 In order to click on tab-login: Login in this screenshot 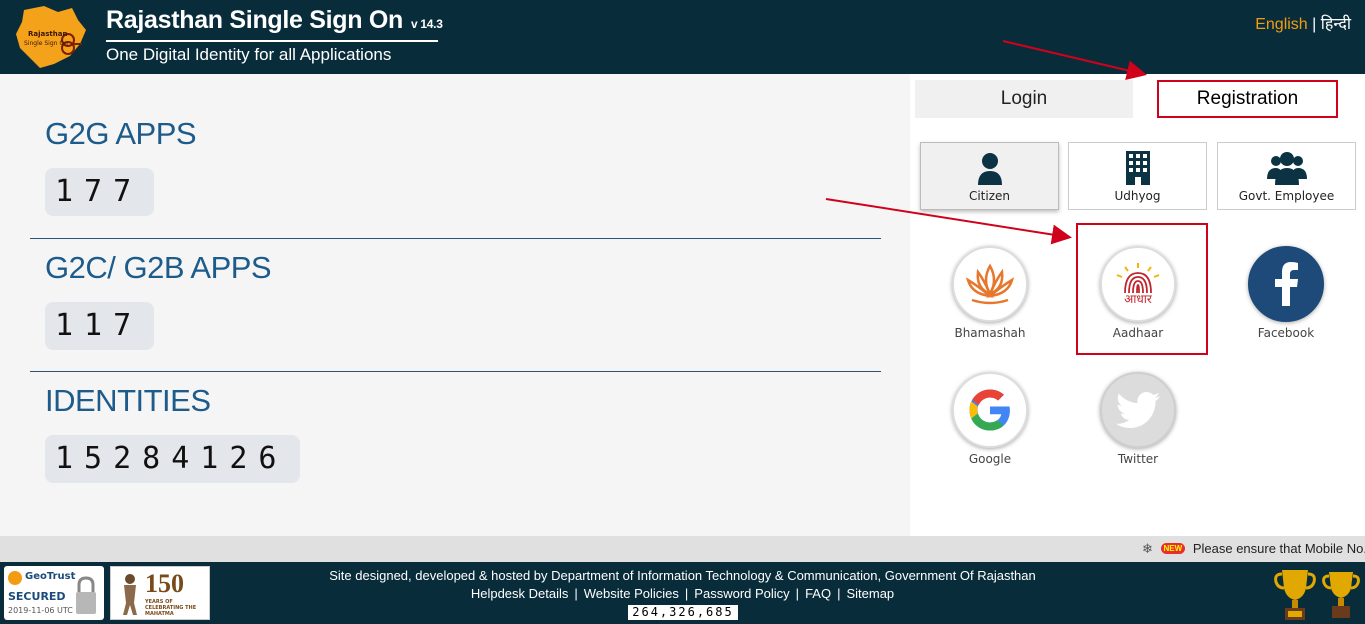, I will do `click(1024, 99)`.